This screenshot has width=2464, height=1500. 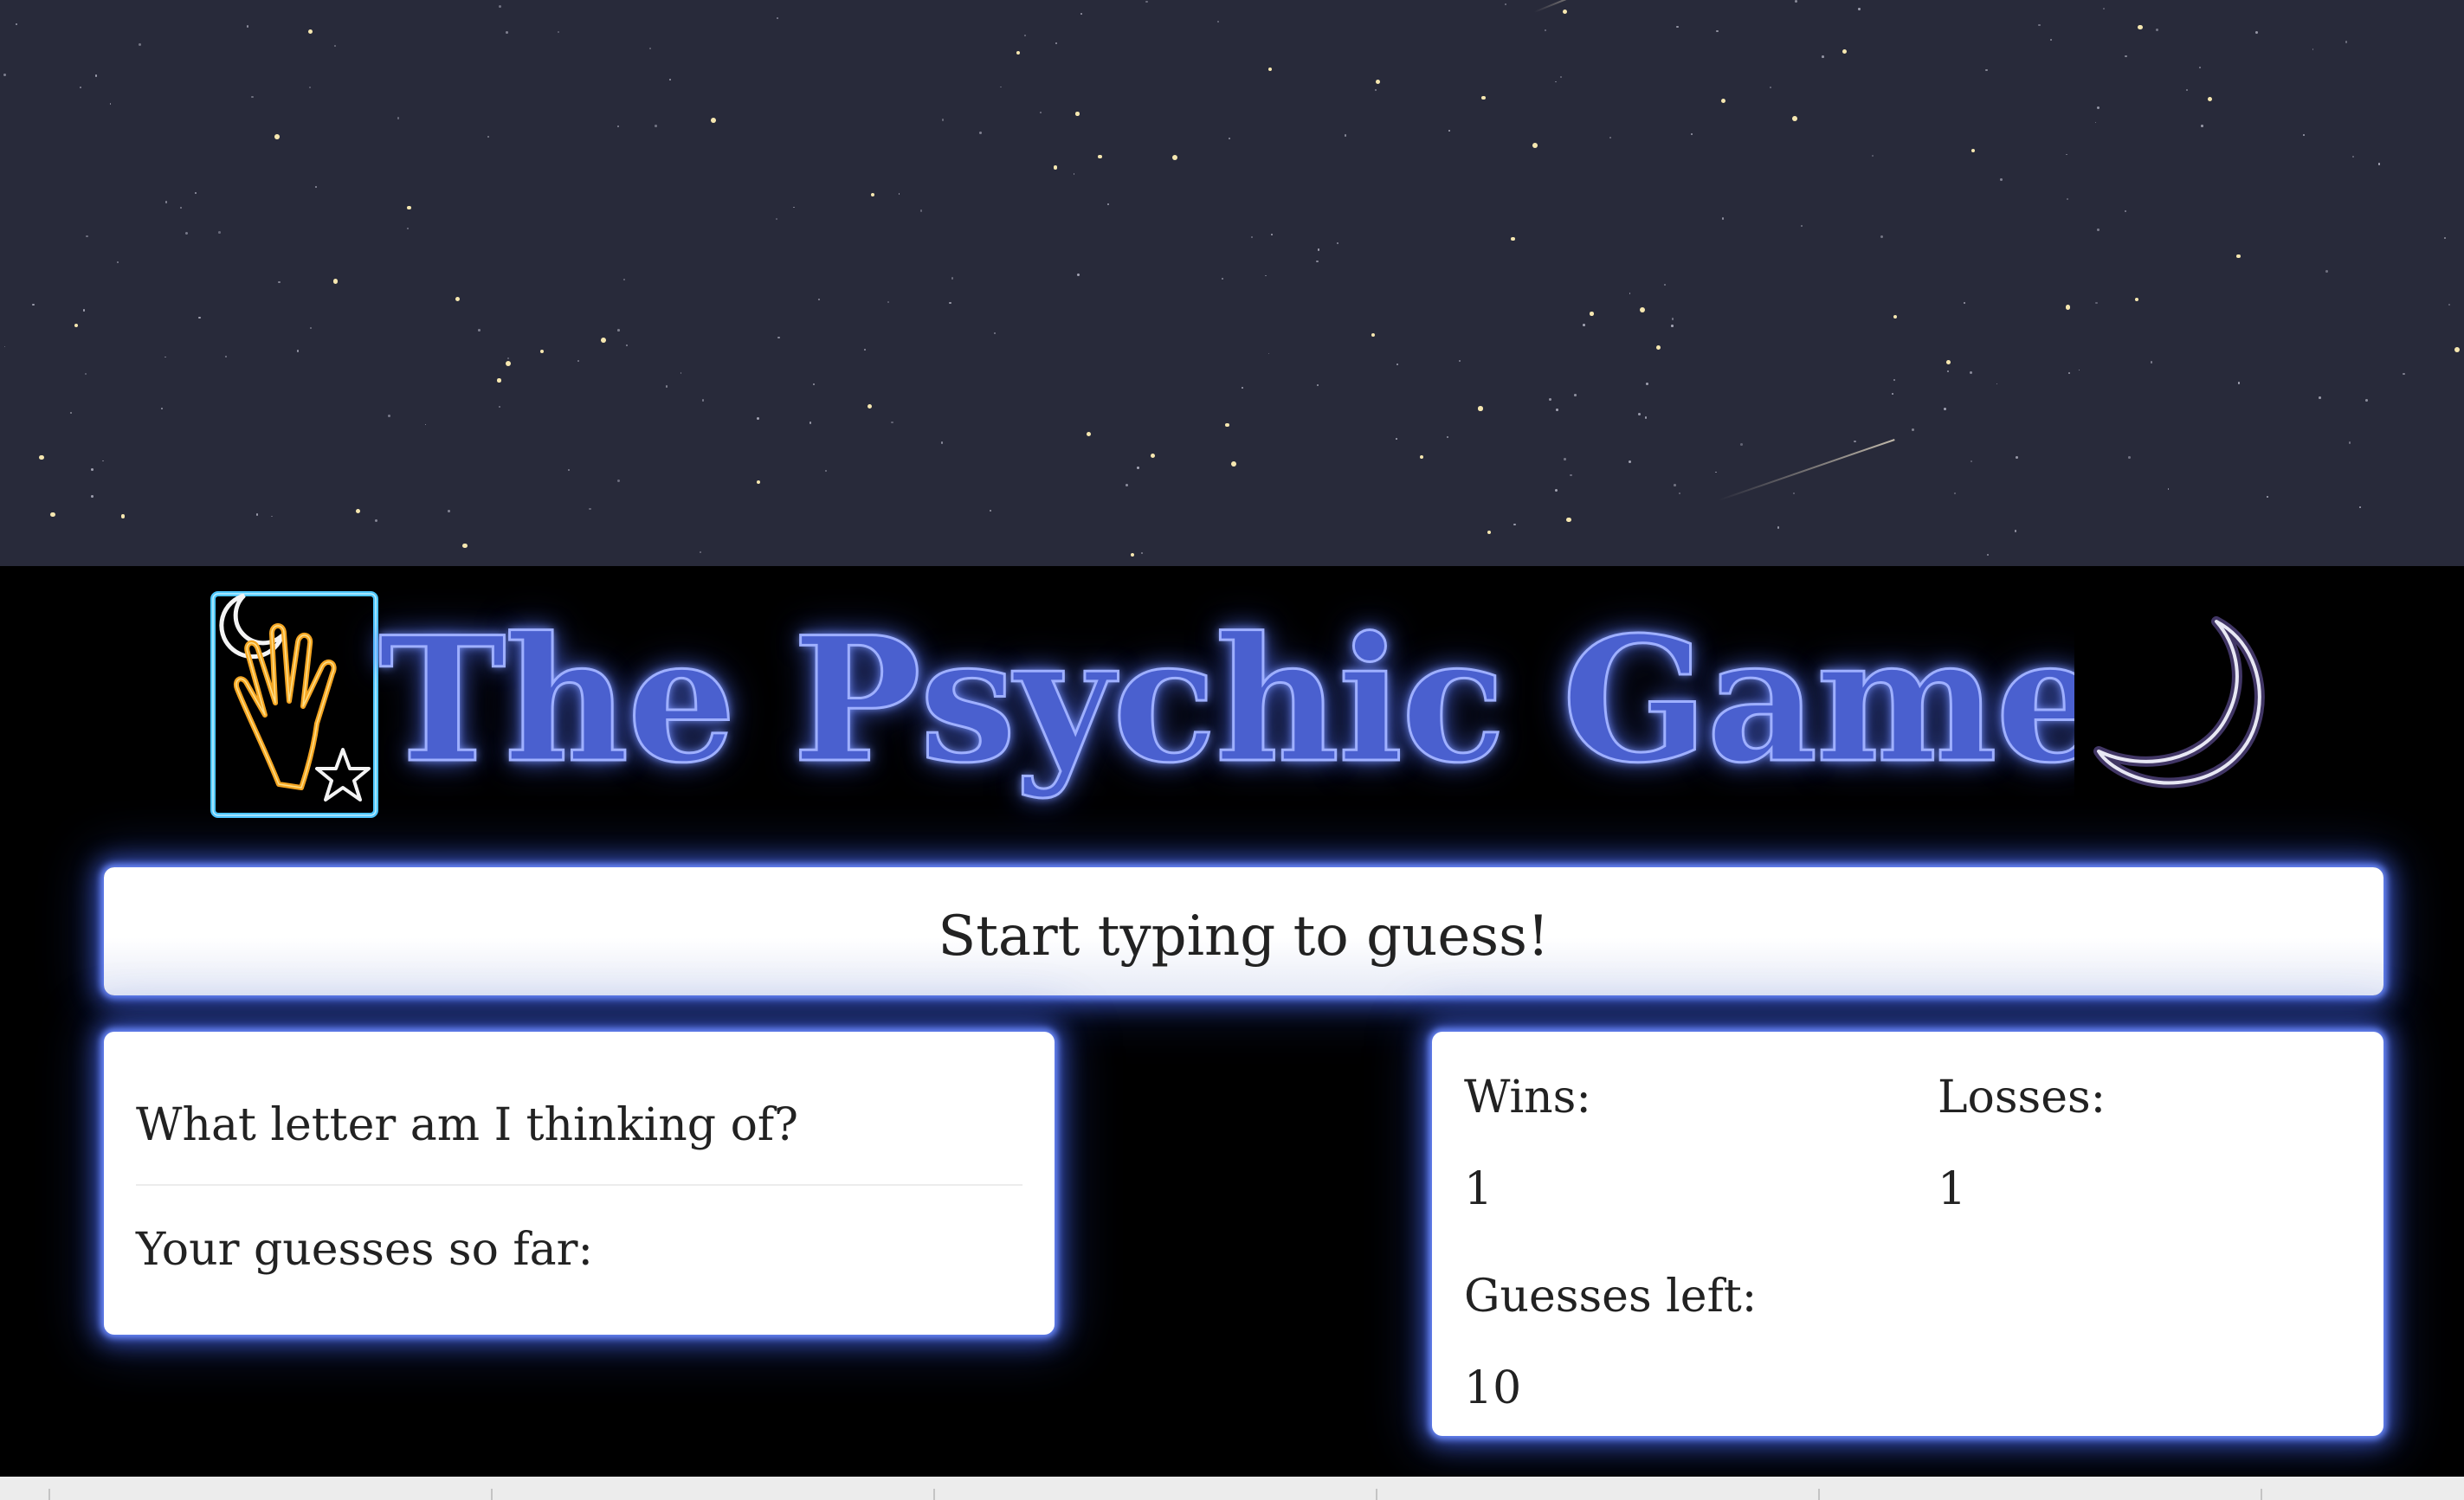 I want to click on divider, so click(x=1376, y=1494).